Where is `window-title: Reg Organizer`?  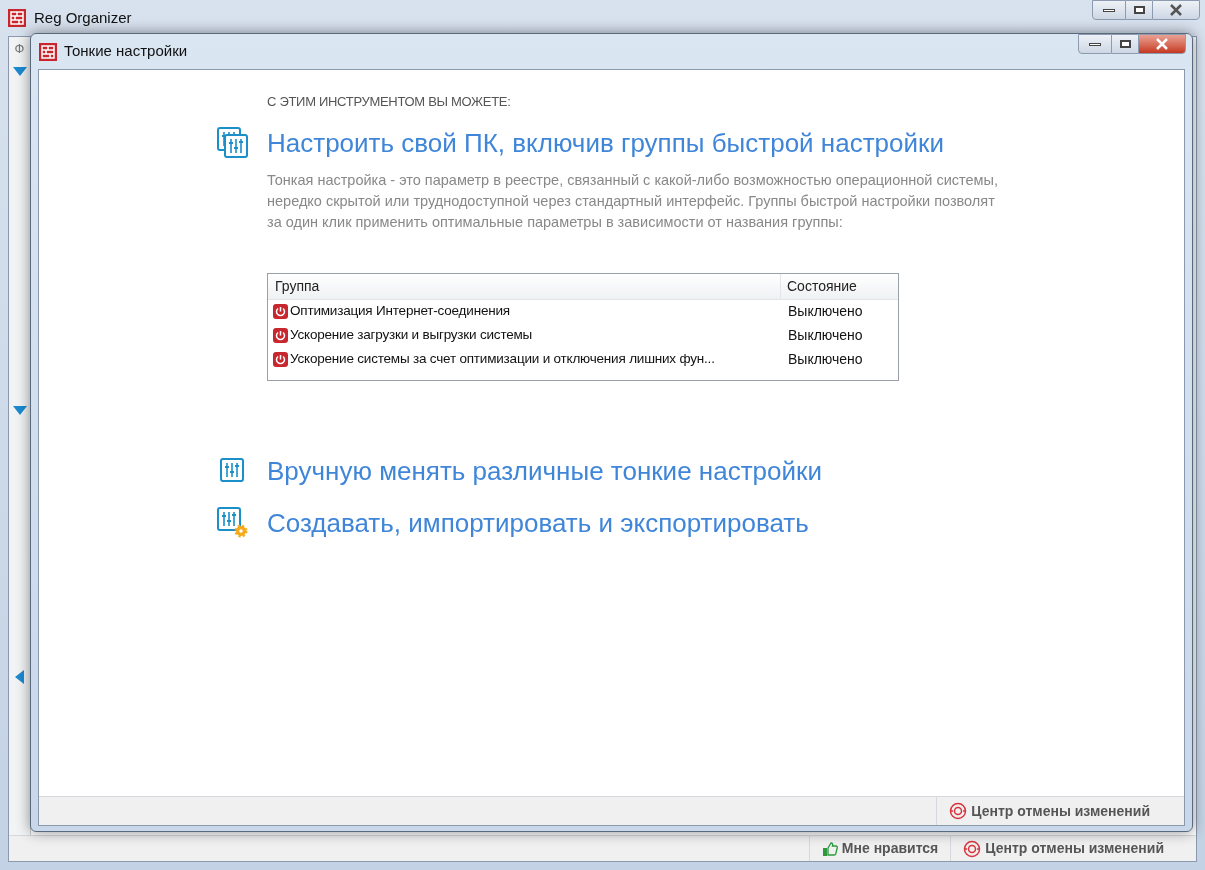 window-title: Reg Organizer is located at coordinates (83, 17).